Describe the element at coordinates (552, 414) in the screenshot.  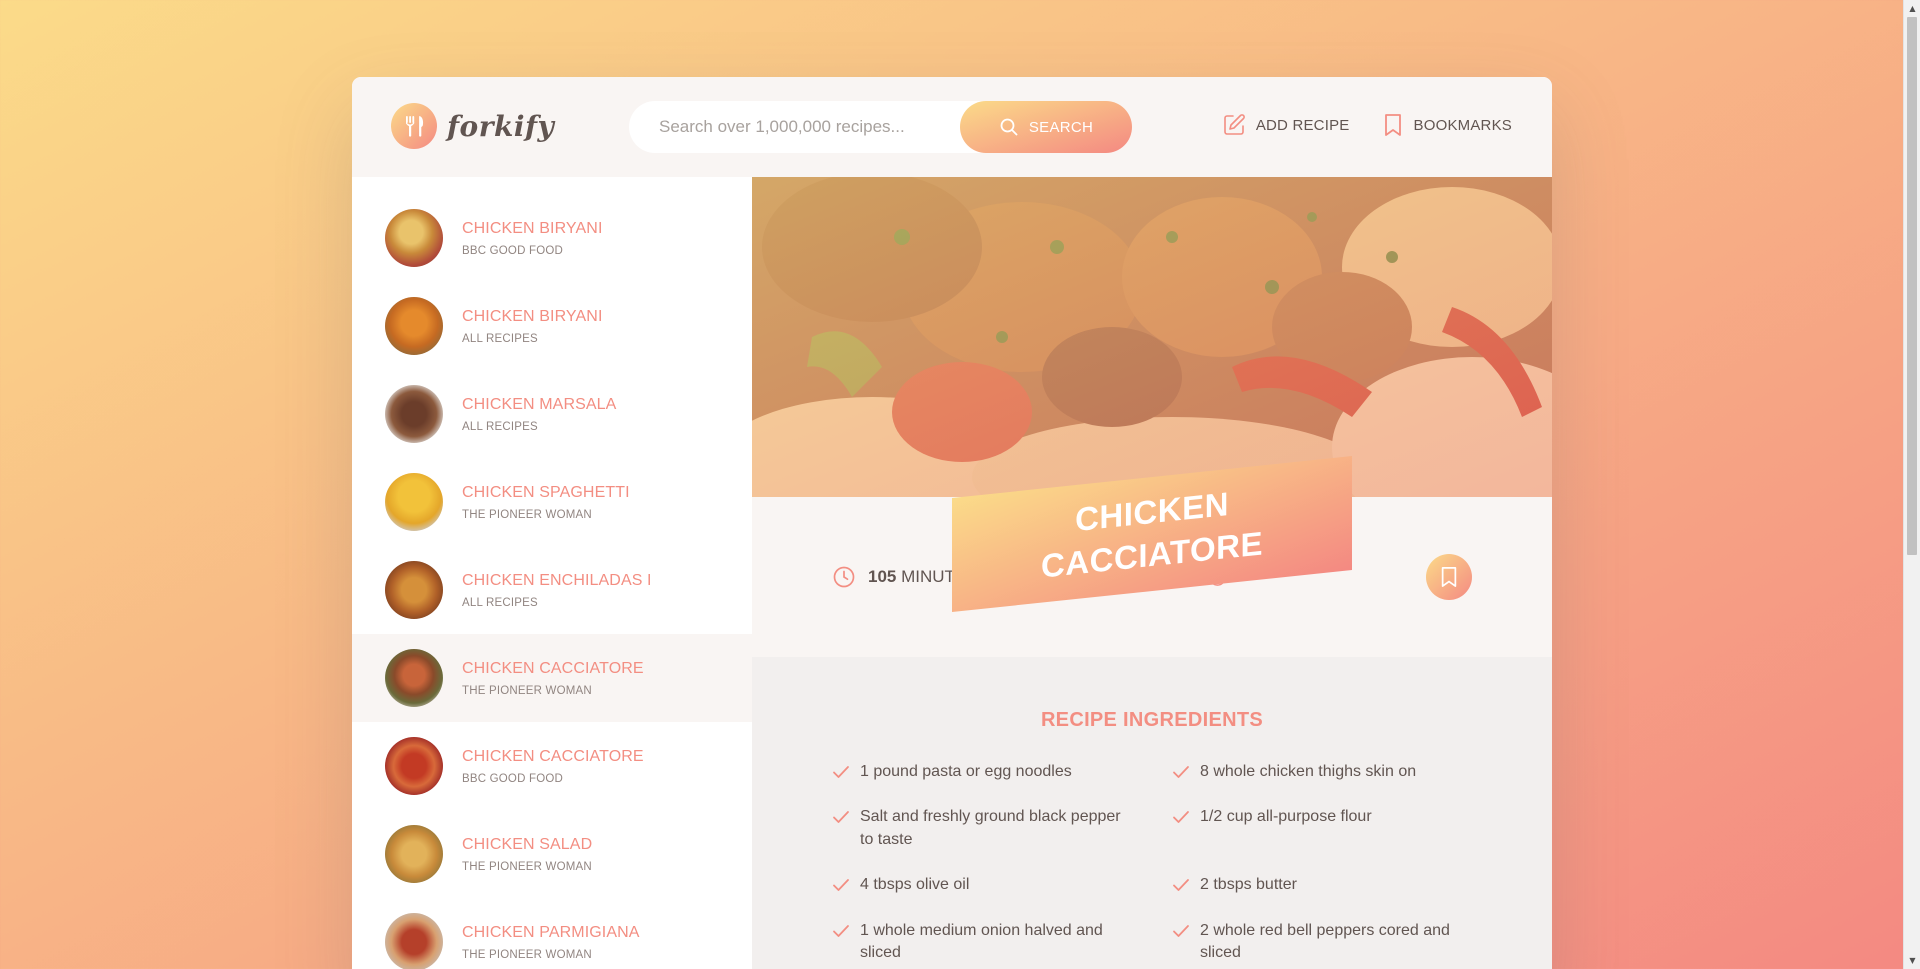
I see `result-item: Chicken Marsala All Recipes` at that location.